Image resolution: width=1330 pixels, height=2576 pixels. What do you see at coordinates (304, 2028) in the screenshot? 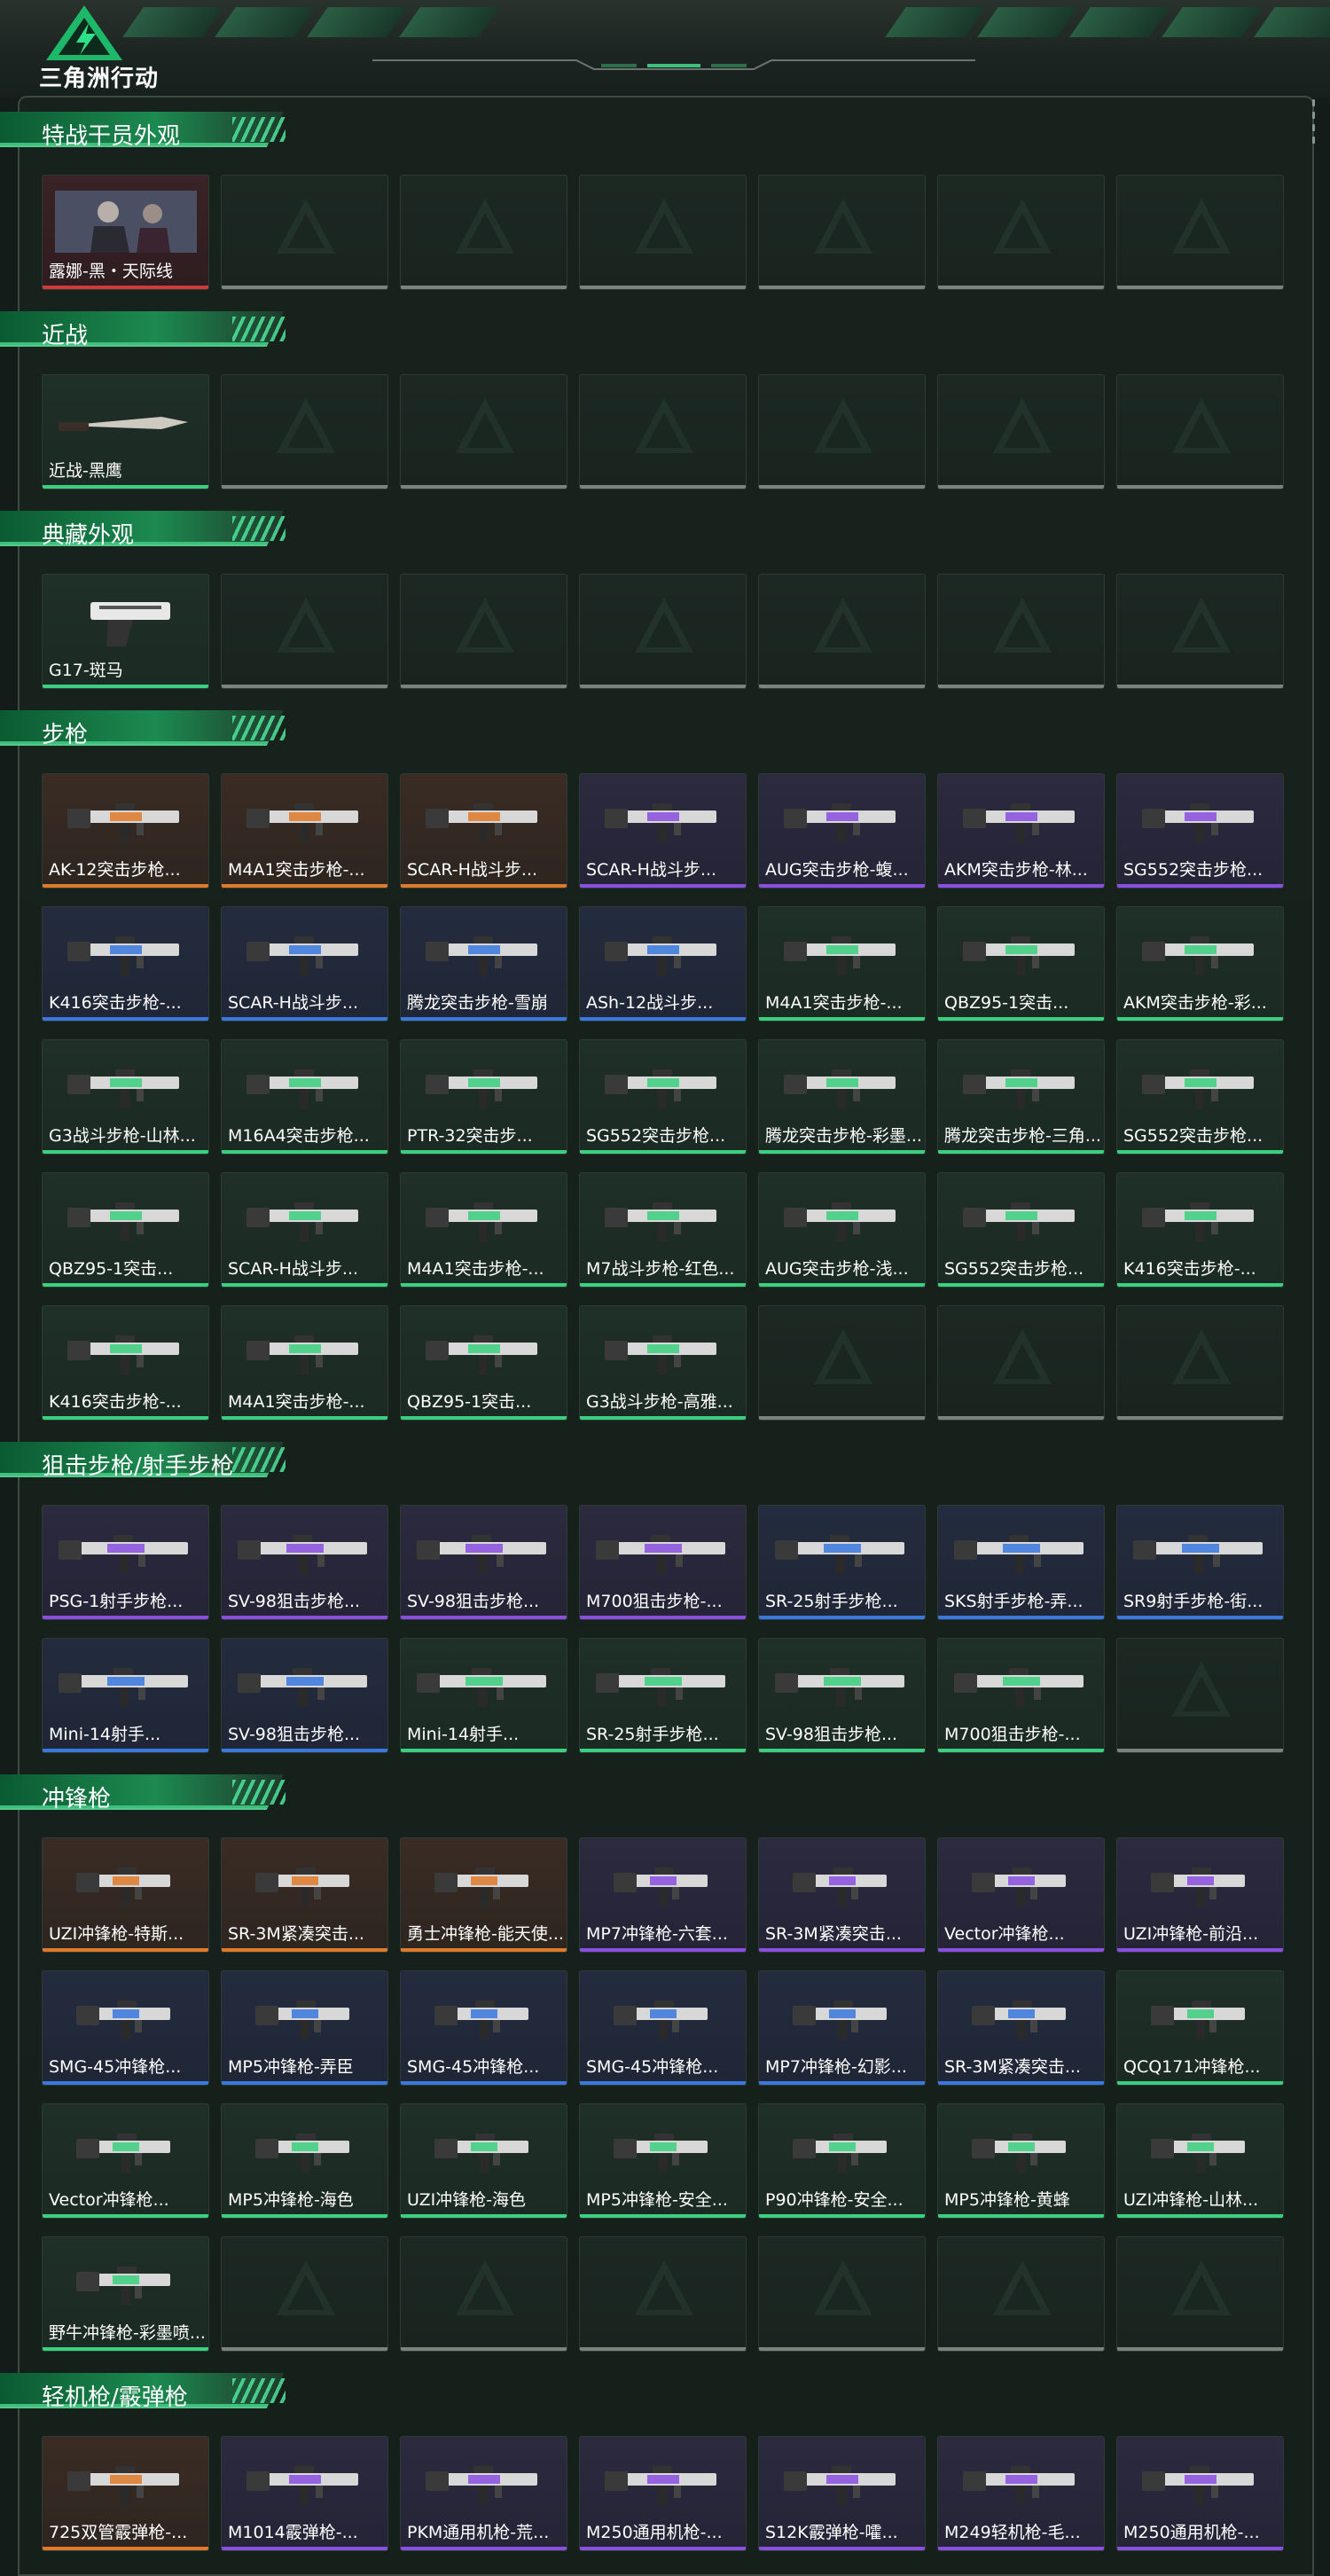
I see `item-card: MP5冲锋枪-弄臣` at bounding box center [304, 2028].